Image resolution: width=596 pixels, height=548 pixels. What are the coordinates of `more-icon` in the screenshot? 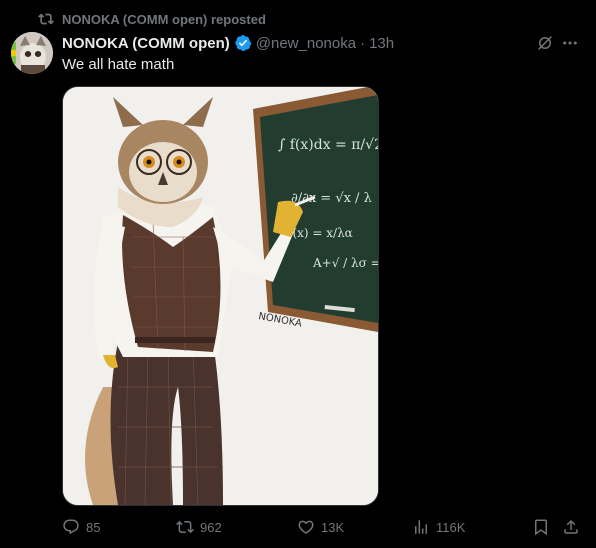 It's located at (570, 43).